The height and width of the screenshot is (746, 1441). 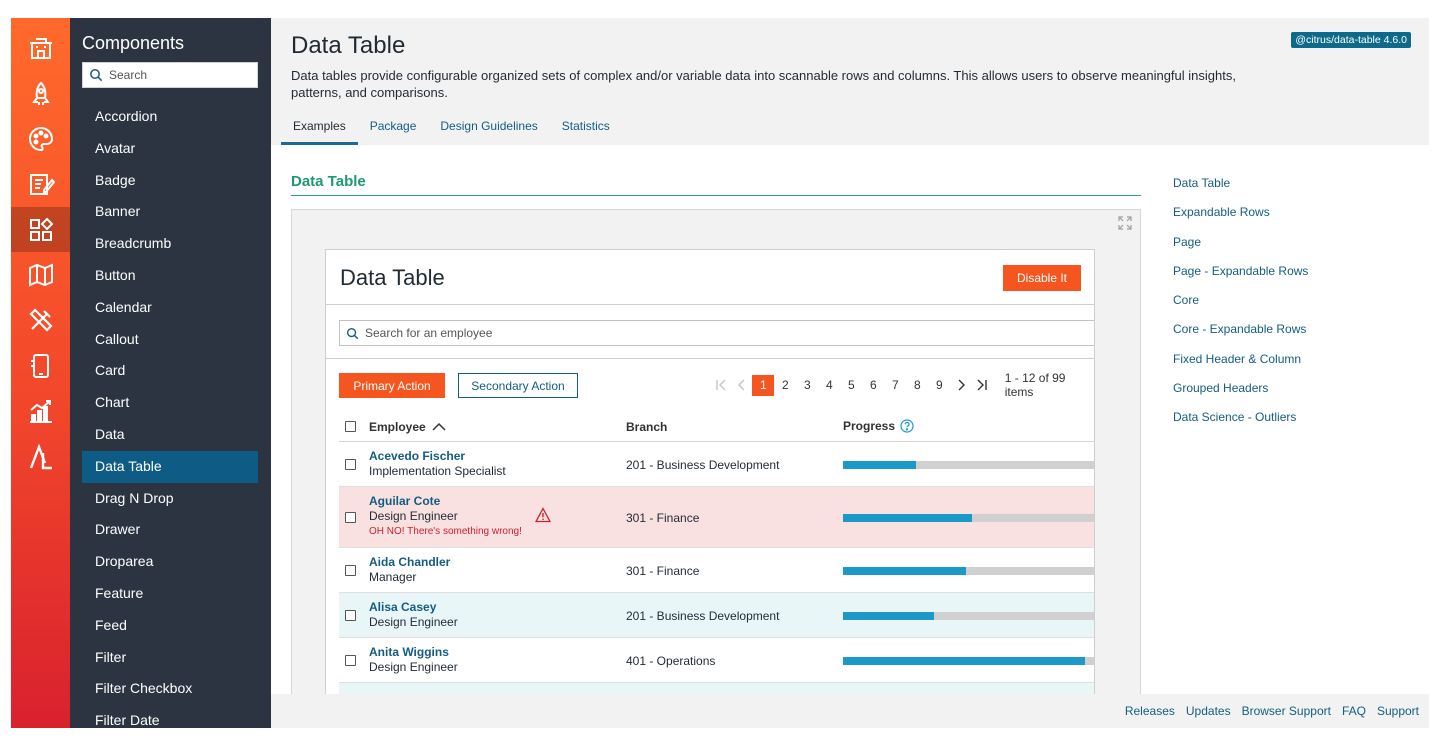 What do you see at coordinates (413, 652) in the screenshot?
I see `employee-name-link: Anita Wiggins` at bounding box center [413, 652].